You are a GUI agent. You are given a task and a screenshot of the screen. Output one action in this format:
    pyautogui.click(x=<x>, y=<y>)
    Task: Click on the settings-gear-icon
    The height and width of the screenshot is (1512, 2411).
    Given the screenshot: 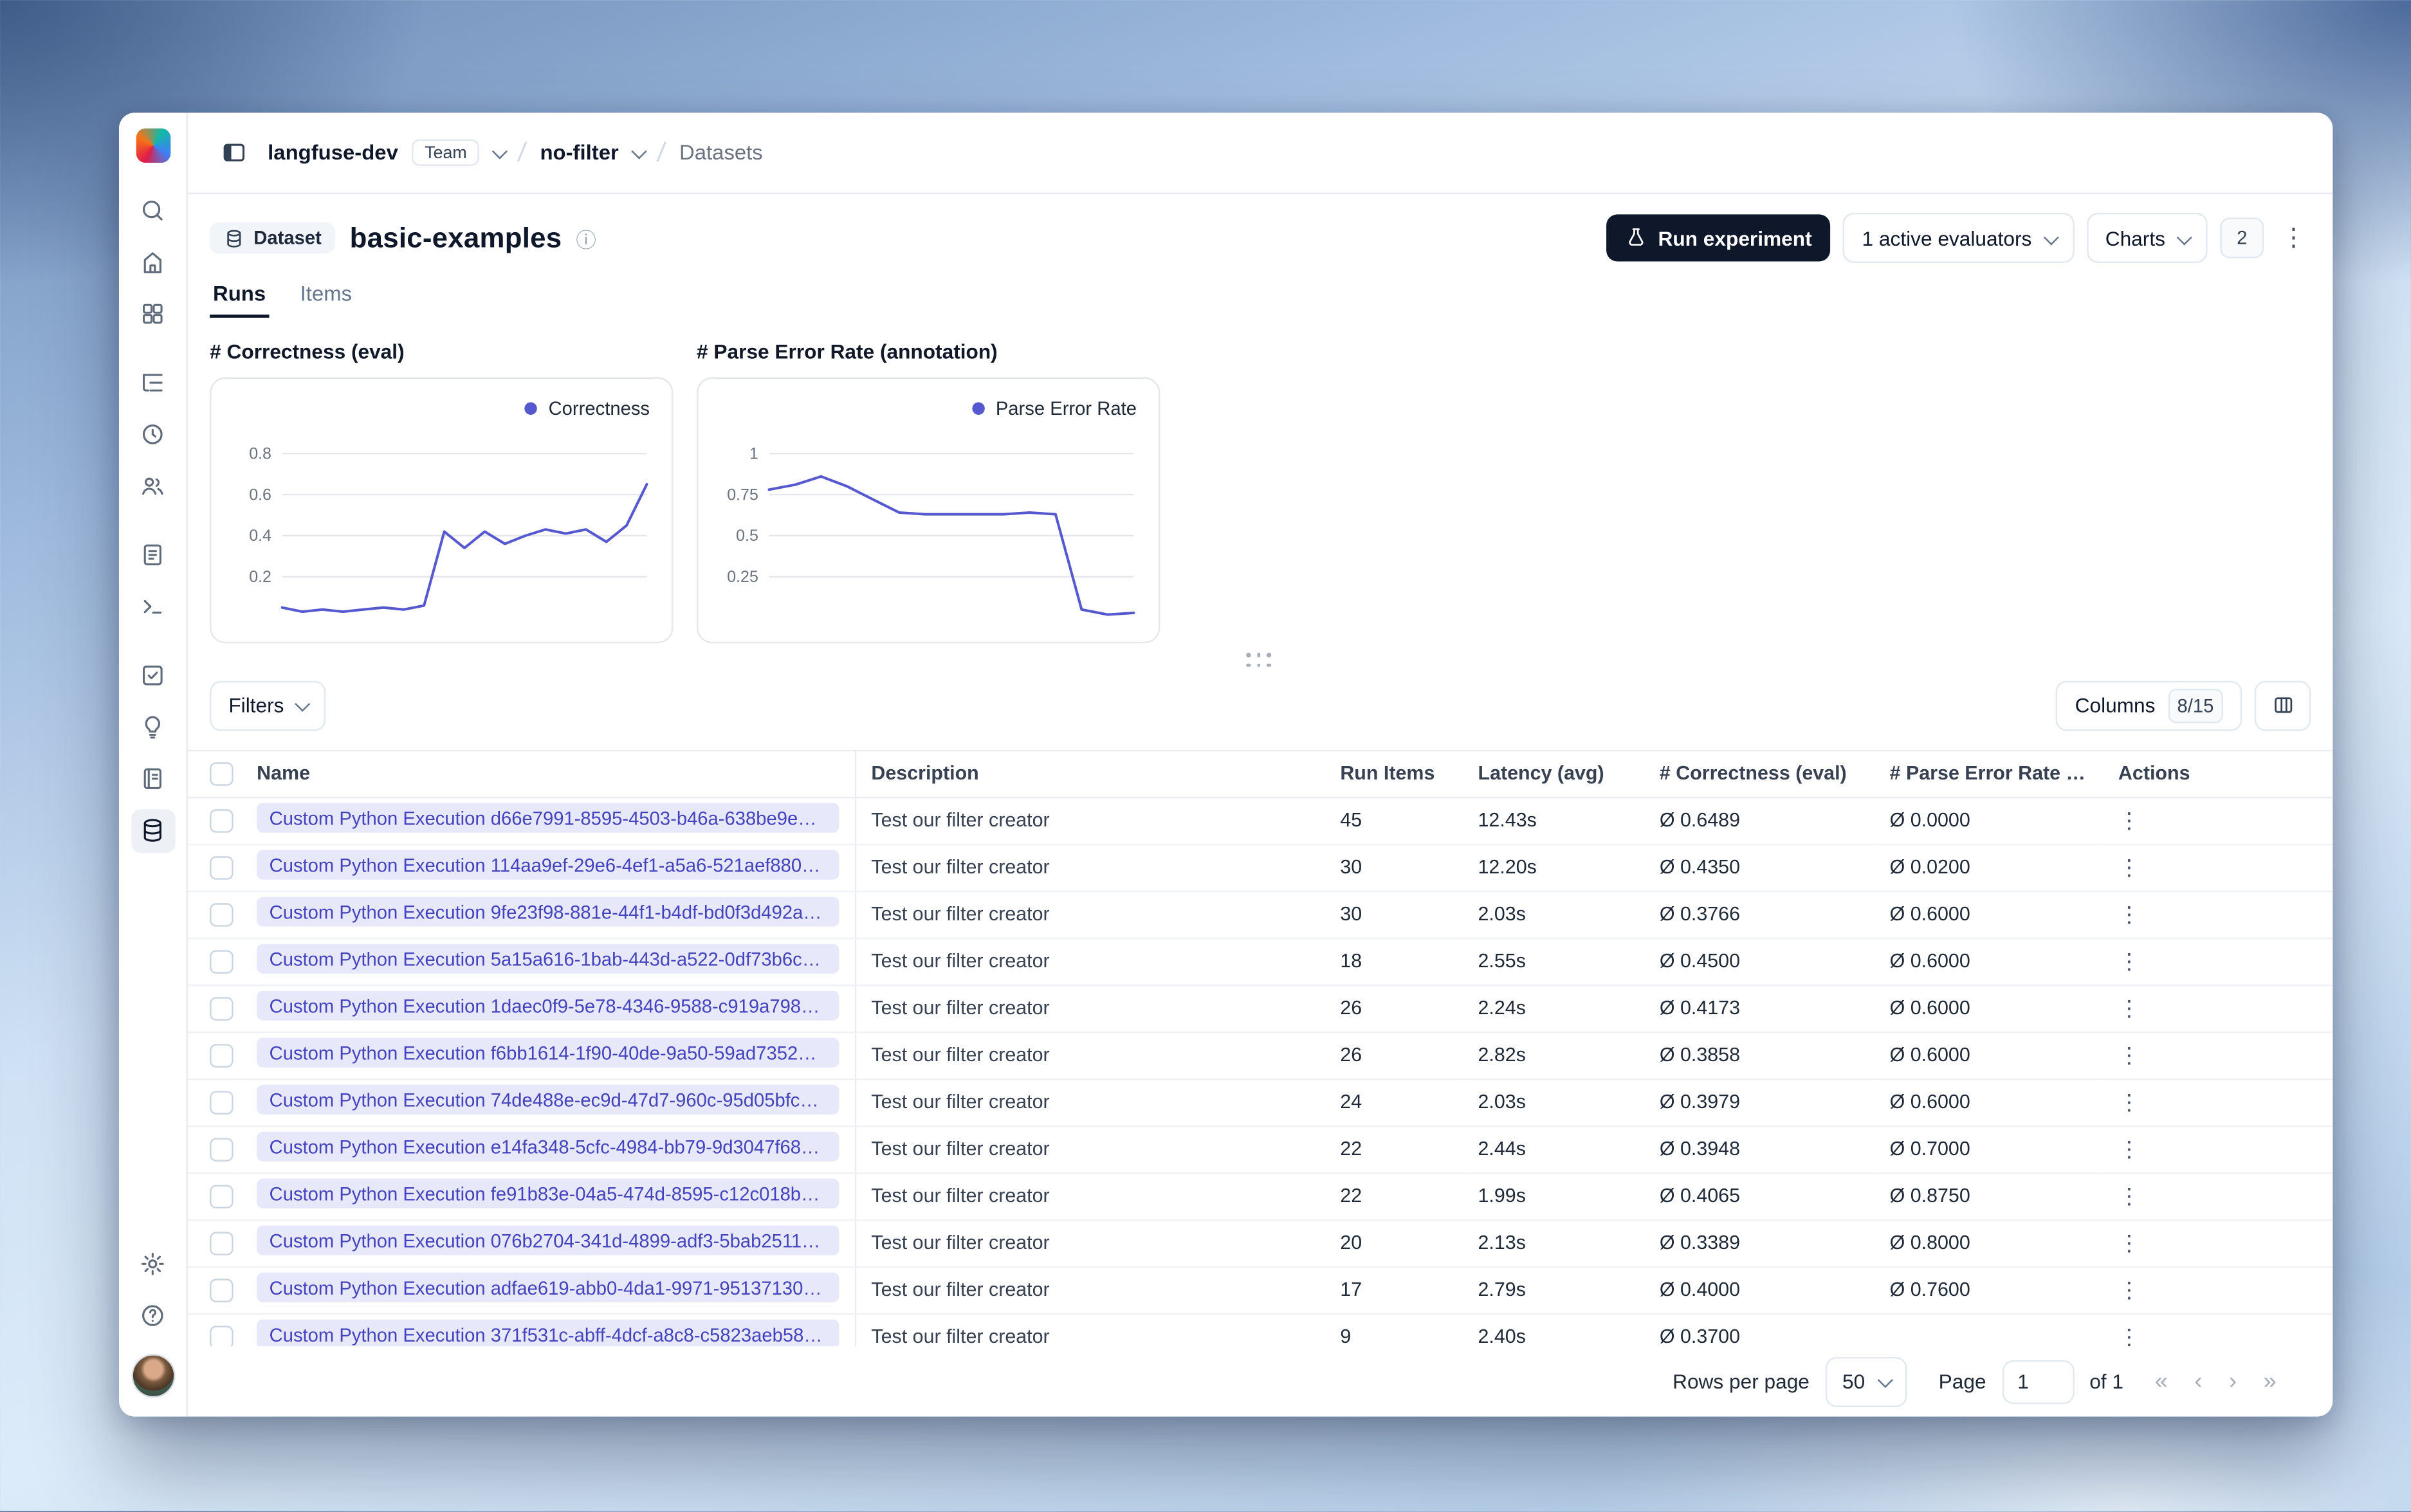 What is the action you would take?
    pyautogui.click(x=152, y=1264)
    